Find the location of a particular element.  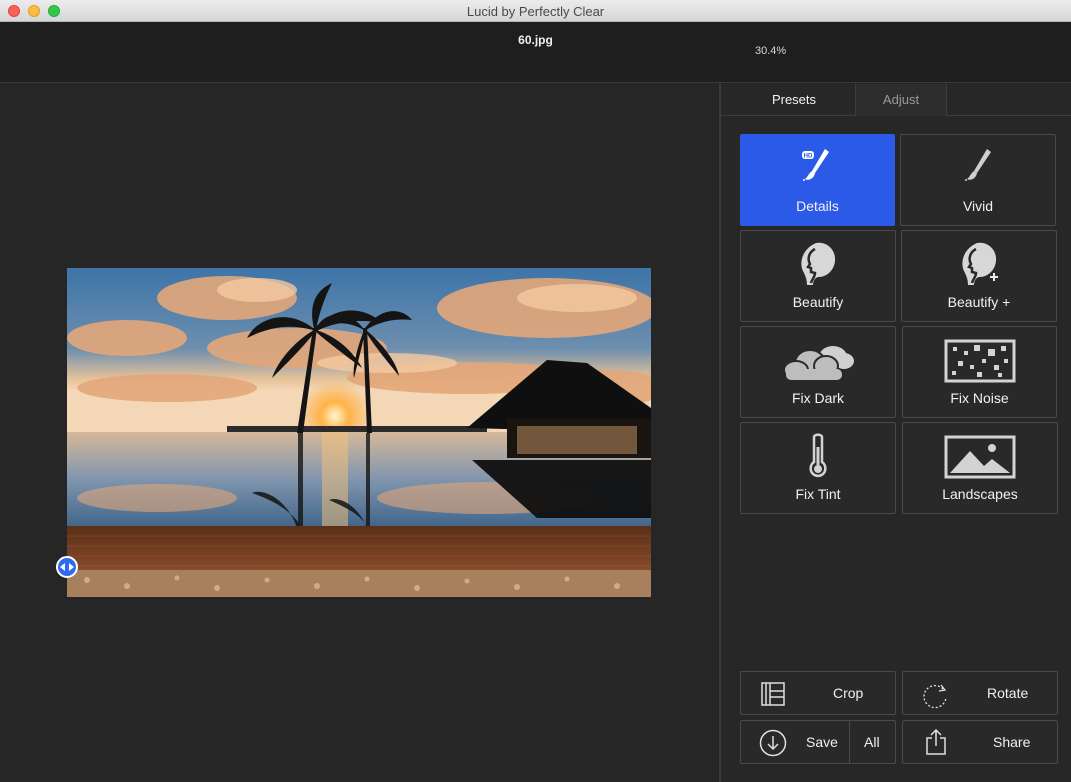

save-divider is located at coordinates (849, 742).